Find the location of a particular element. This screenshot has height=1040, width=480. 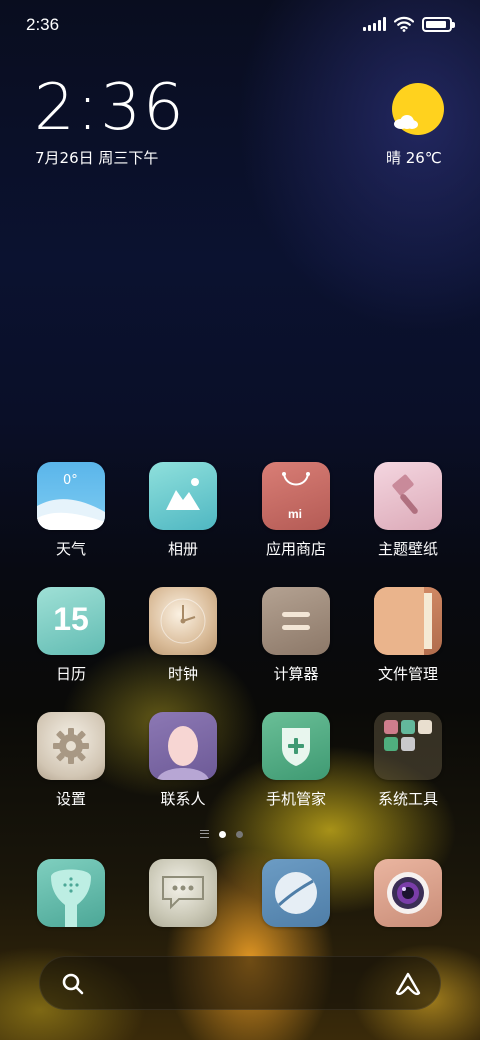

page-indicator is located at coordinates (221, 834).